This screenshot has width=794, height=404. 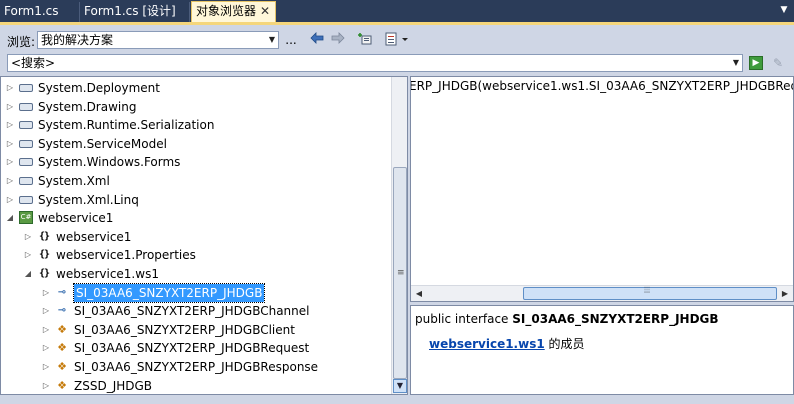 I want to click on tree-item-label: SI_03AA6_SNZYXT2ERP_JHDGBResponse, so click(x=196, y=367).